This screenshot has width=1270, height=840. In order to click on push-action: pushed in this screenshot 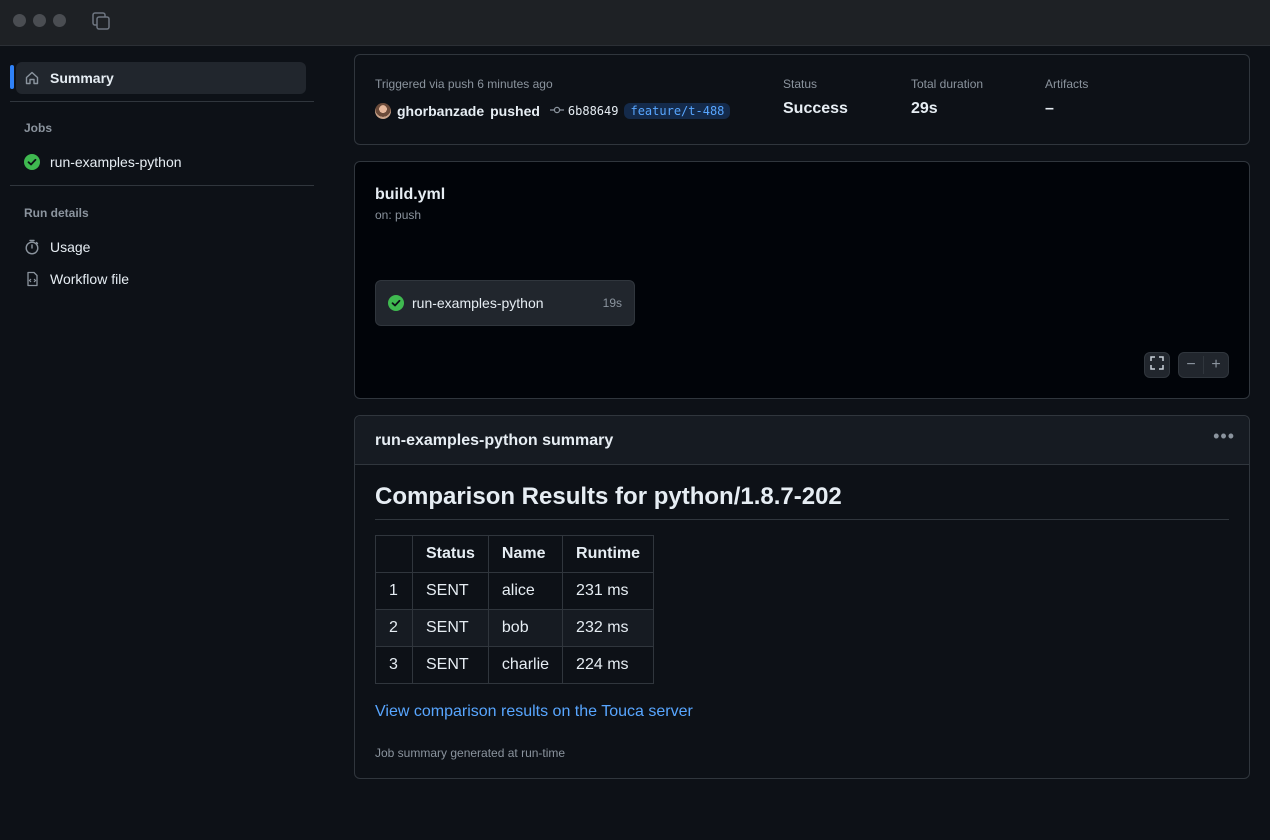, I will do `click(515, 111)`.